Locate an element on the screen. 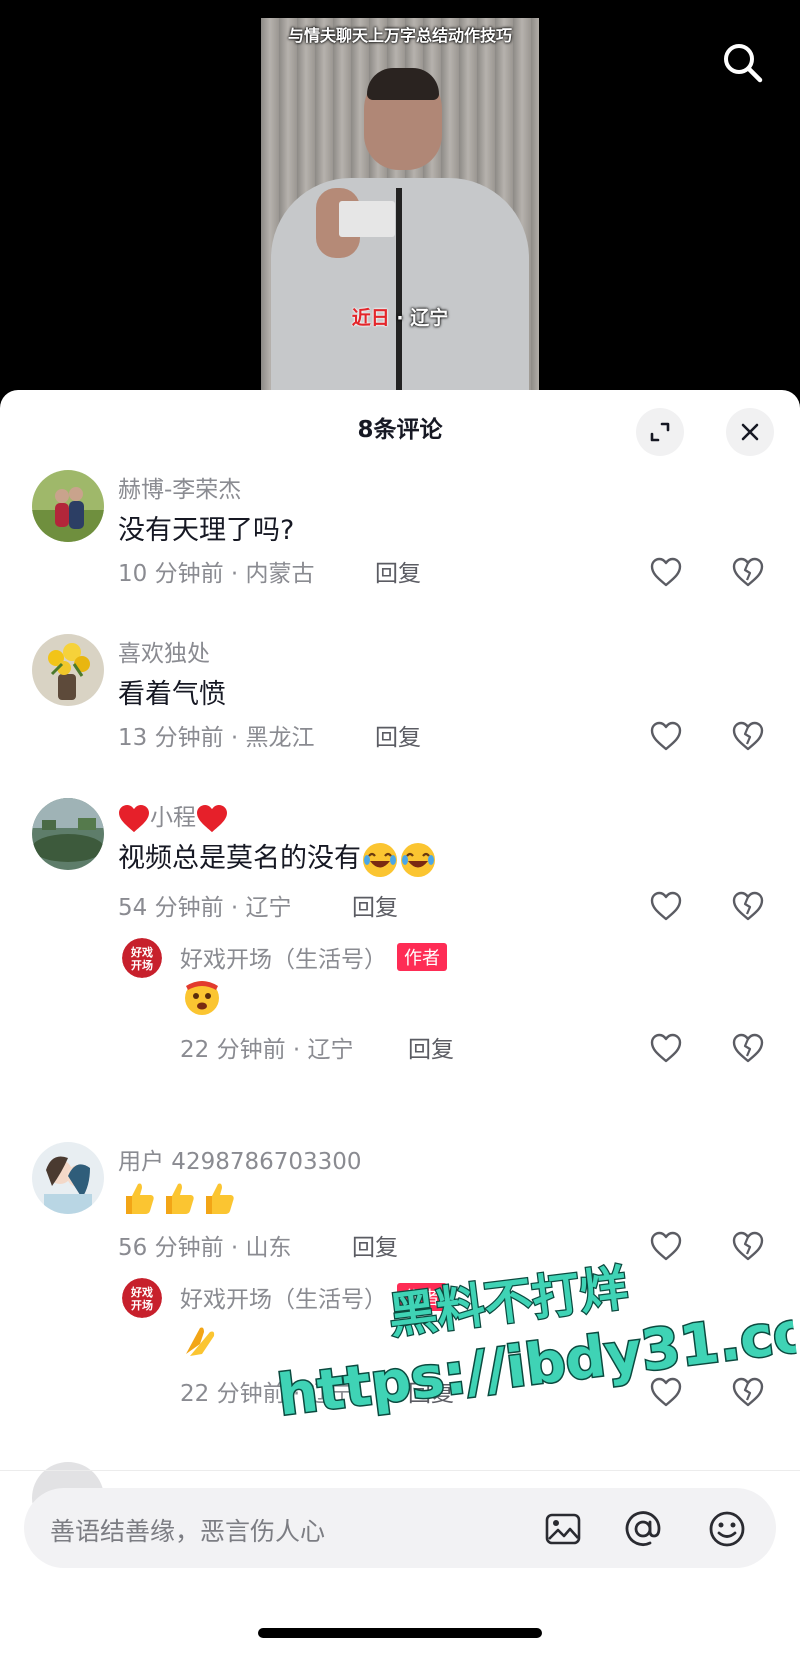 The height and width of the screenshot is (1654, 800). expand-button is located at coordinates (660, 432).